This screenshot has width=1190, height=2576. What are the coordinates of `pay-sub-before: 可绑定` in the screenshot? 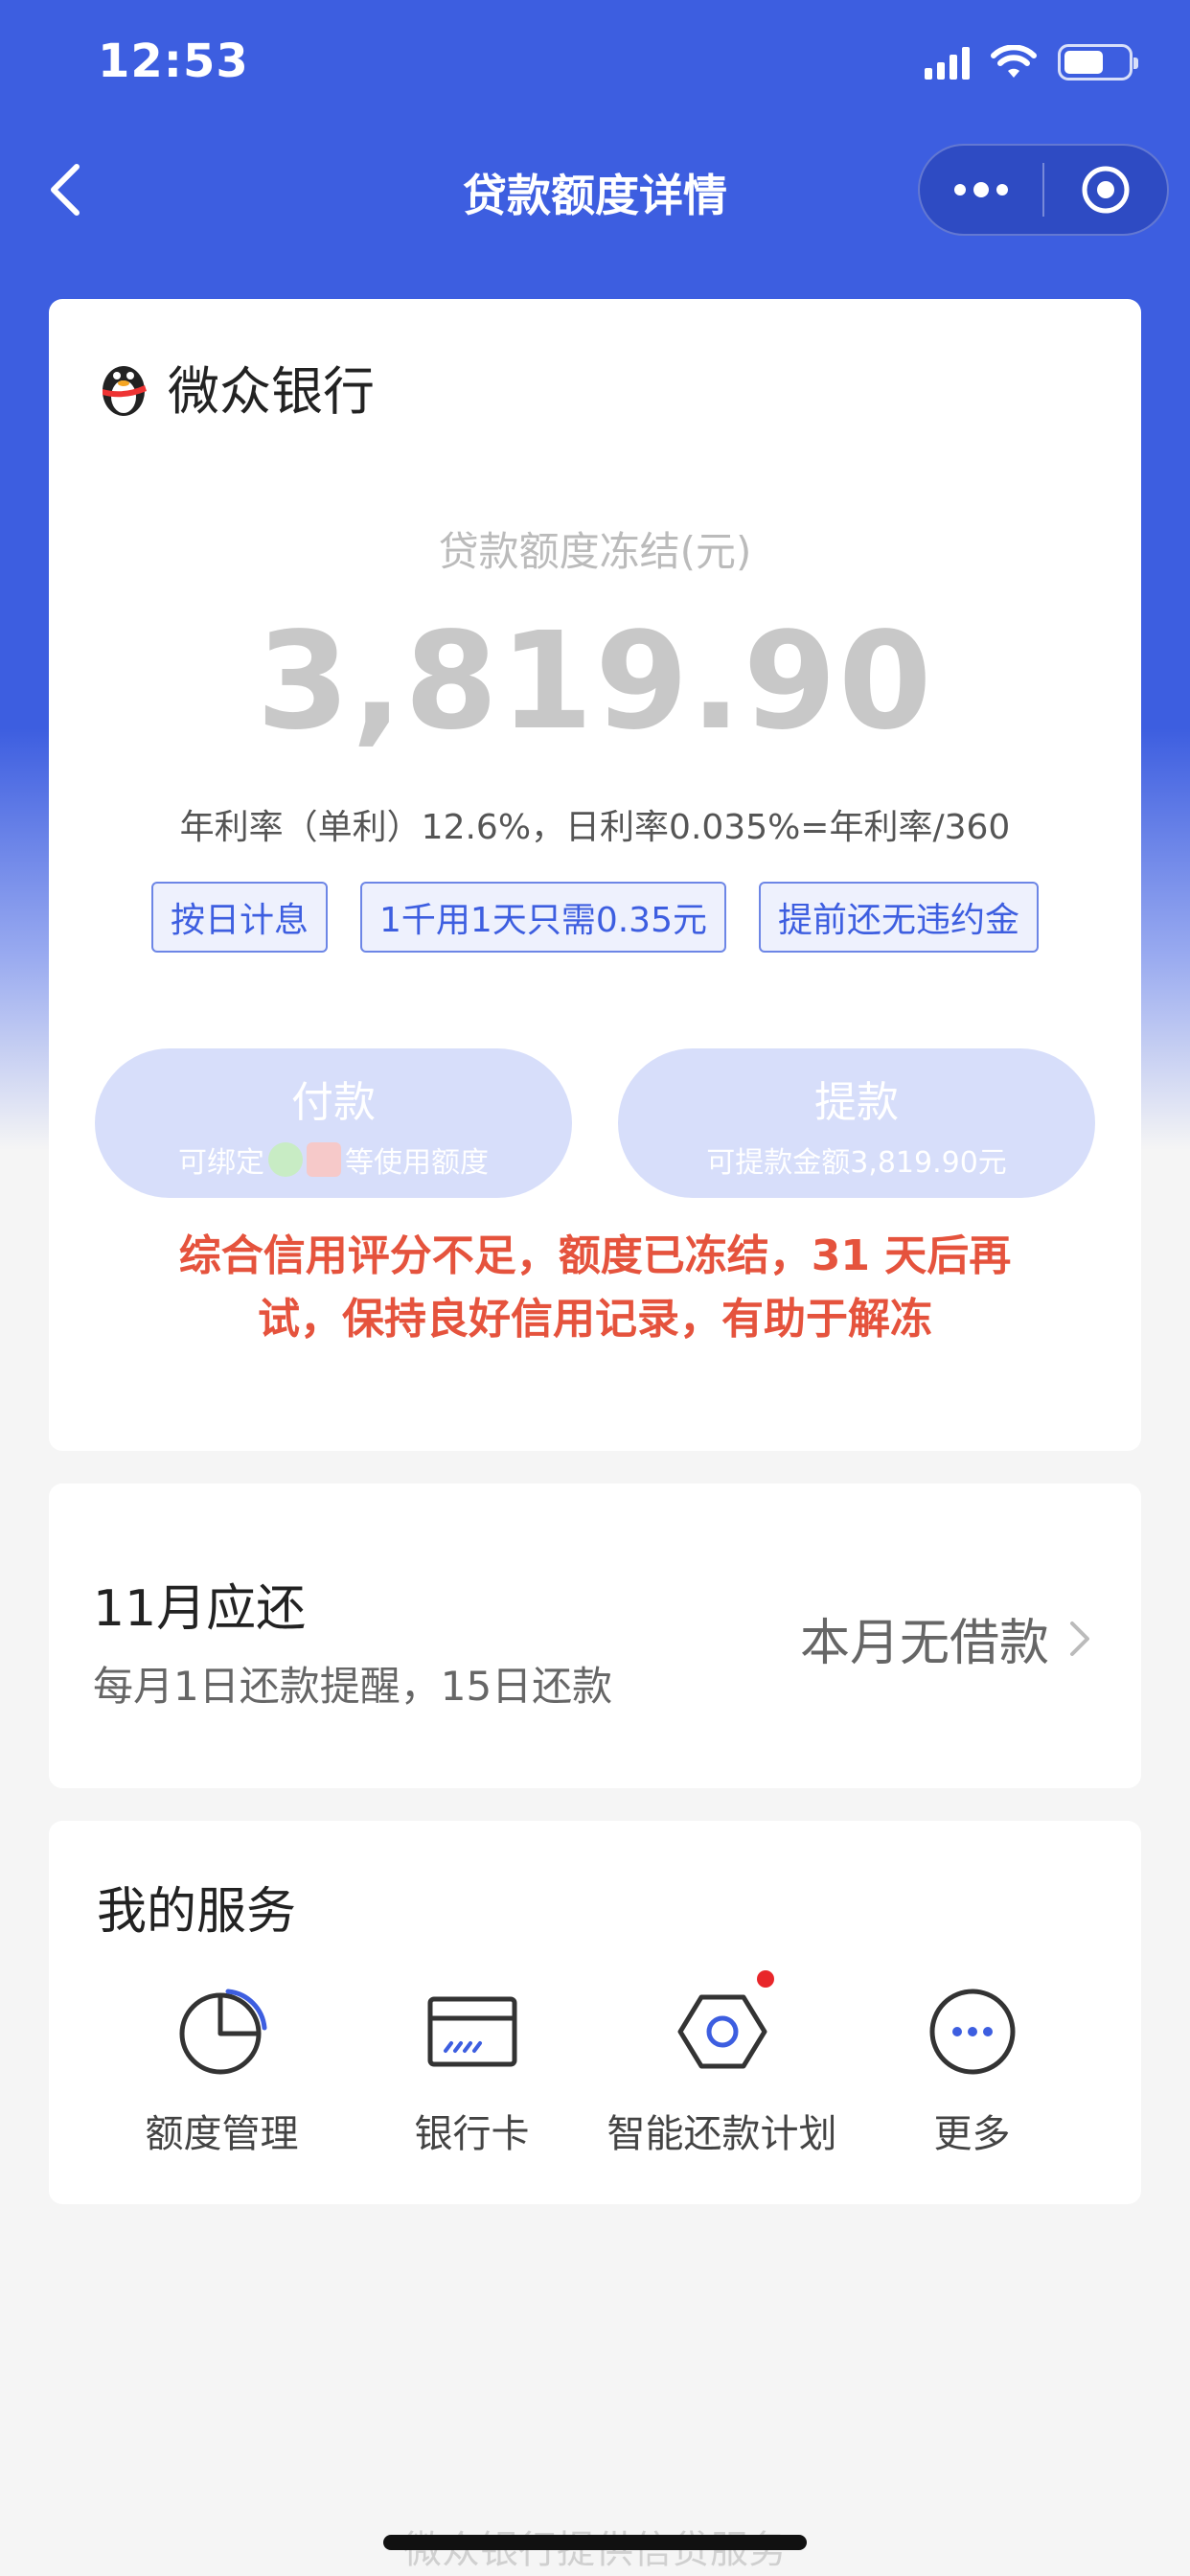 It's located at (221, 1163).